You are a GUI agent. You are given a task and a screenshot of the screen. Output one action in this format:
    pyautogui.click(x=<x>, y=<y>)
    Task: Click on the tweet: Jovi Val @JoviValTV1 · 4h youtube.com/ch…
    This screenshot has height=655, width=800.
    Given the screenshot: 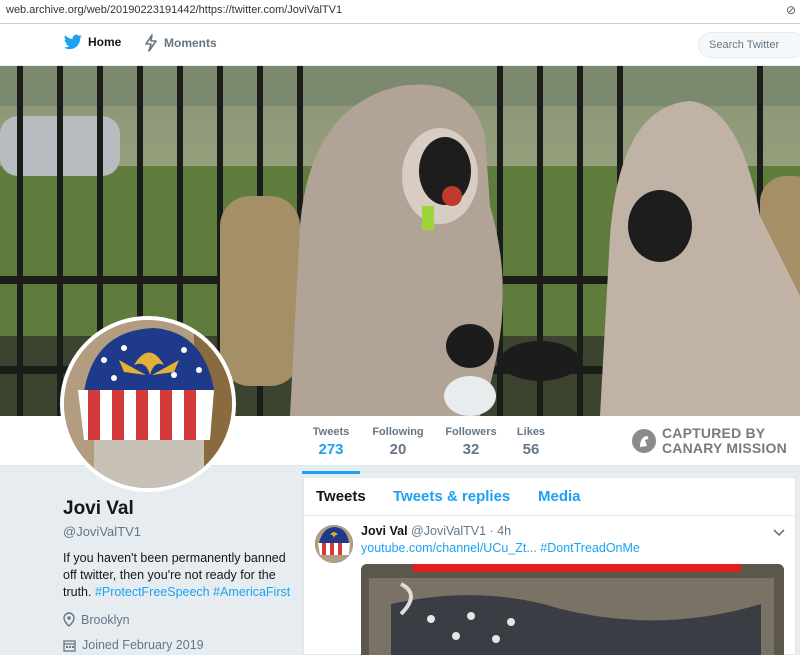 What is the action you would take?
    pyautogui.click(x=549, y=585)
    